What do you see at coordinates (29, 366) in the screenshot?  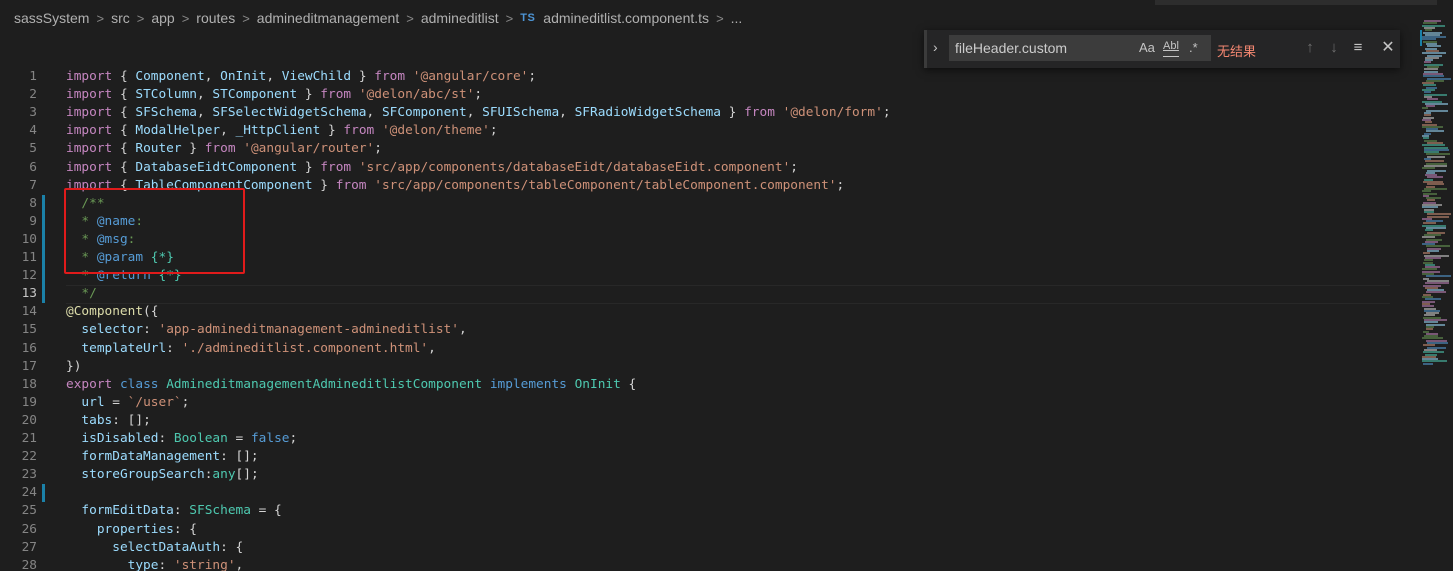 I see `line-number: 17` at bounding box center [29, 366].